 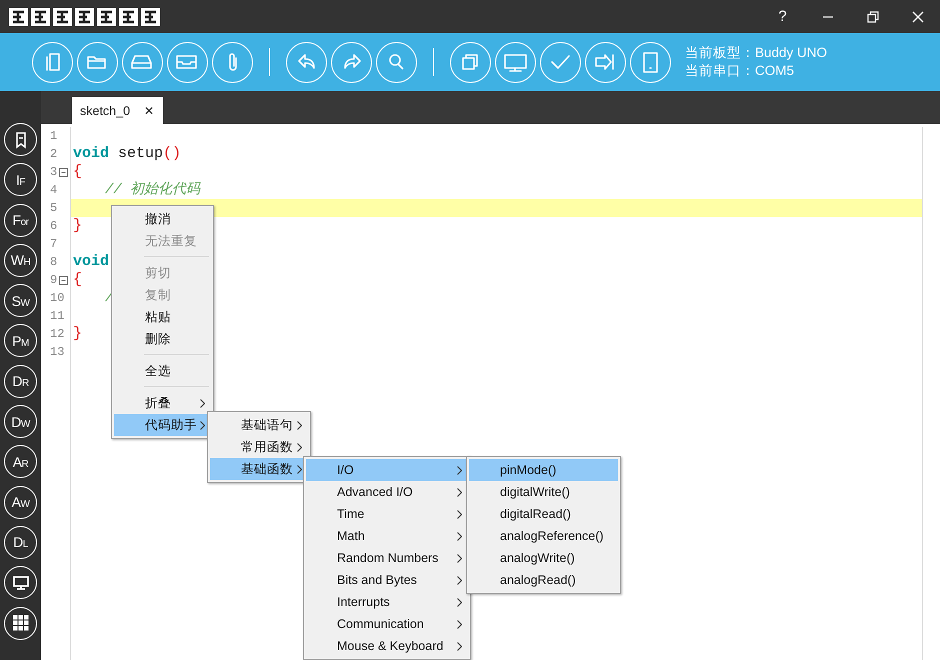 What do you see at coordinates (54, 208) in the screenshot?
I see `line-number: 5` at bounding box center [54, 208].